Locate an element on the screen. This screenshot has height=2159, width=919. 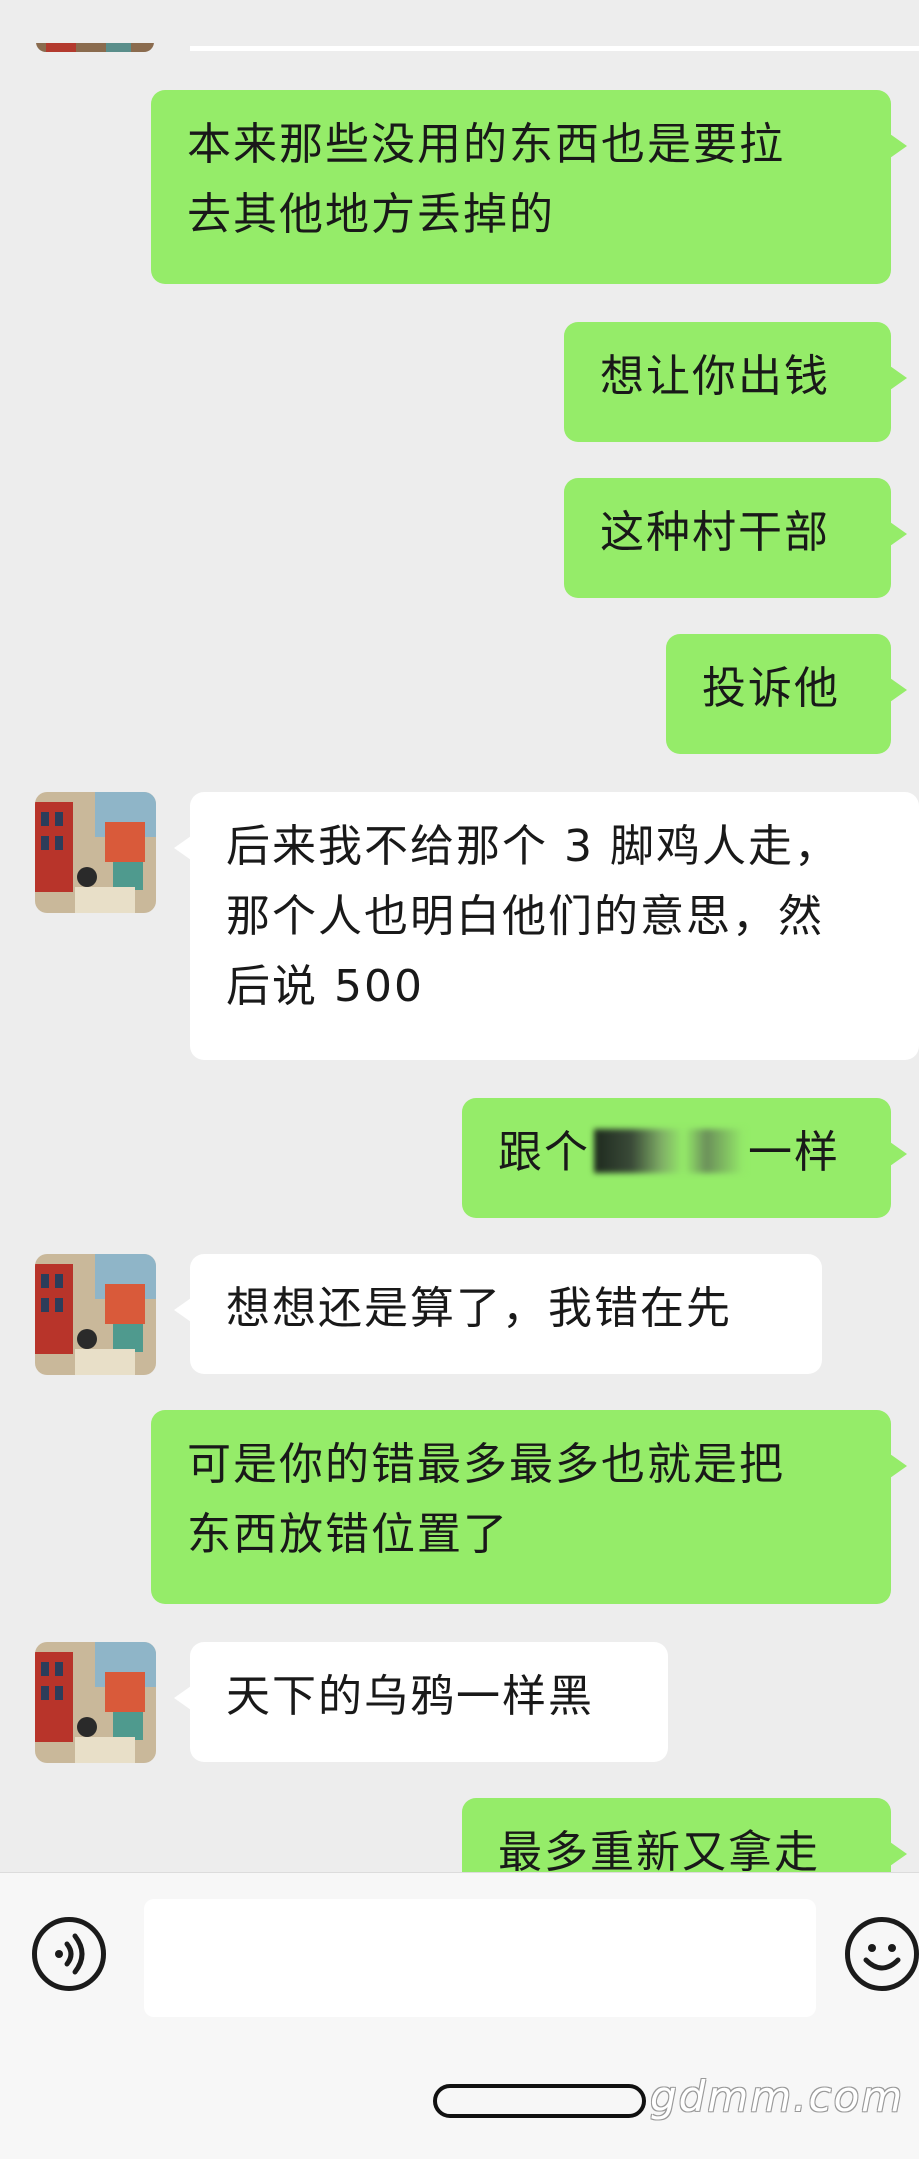
message-bubble-outgoing: 投诉他 is located at coordinates (786, 694).